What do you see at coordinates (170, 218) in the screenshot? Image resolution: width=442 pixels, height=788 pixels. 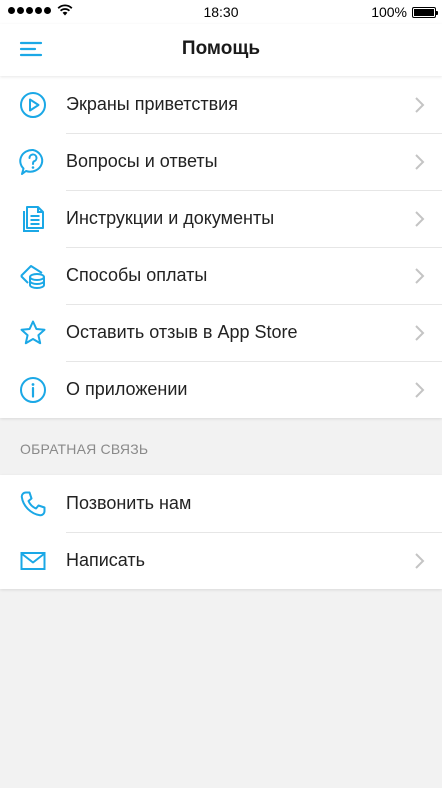 I see `help-item-label: Инструкции и документы` at bounding box center [170, 218].